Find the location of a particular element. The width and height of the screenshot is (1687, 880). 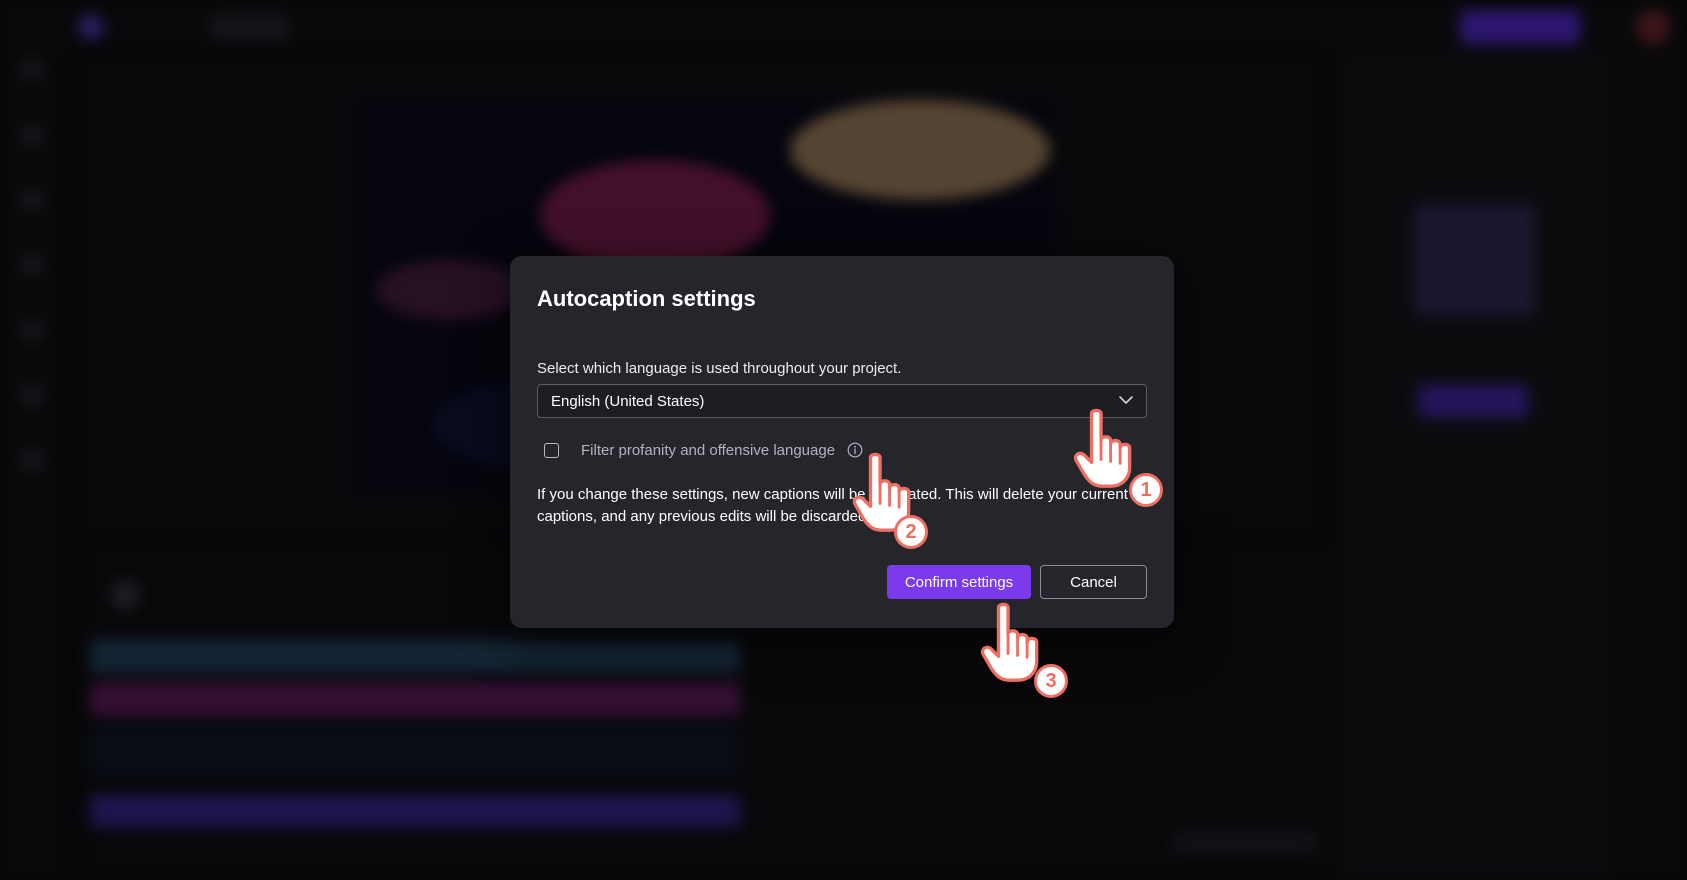

filter-profanity-checkbox is located at coordinates (551, 450).